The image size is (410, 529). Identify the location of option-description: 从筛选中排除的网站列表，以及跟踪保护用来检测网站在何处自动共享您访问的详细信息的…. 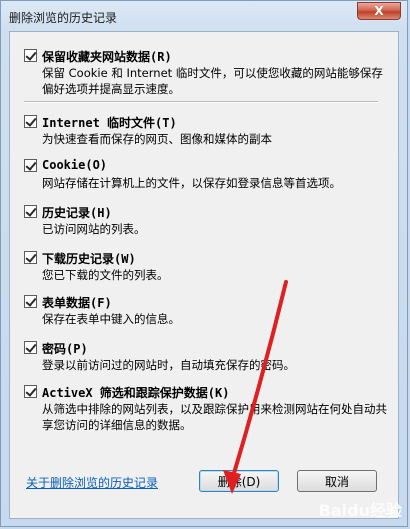
(214, 417).